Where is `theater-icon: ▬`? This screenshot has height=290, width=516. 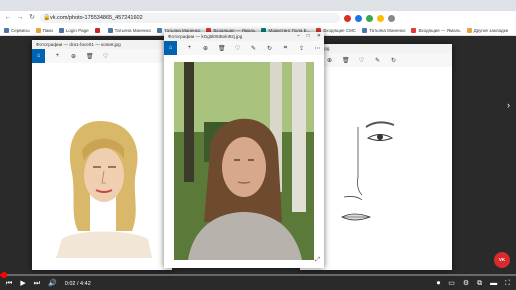 theater-icon: ▬ is located at coordinates (493, 283).